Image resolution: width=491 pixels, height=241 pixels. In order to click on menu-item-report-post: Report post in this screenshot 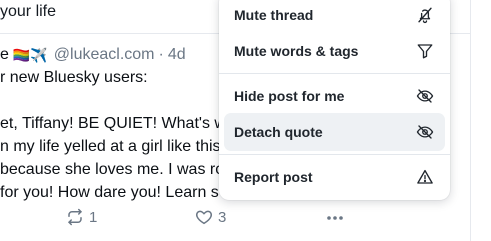, I will do `click(334, 177)`.